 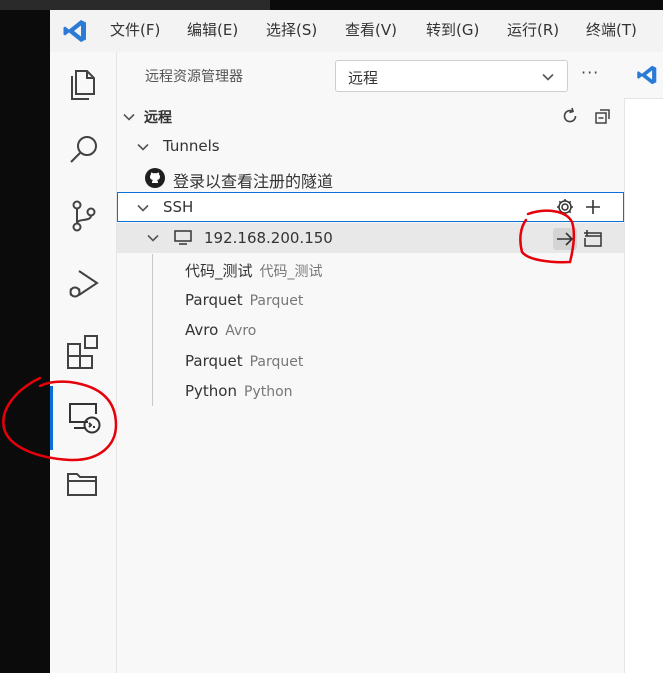 I want to click on section-title: 远程, so click(x=158, y=117).